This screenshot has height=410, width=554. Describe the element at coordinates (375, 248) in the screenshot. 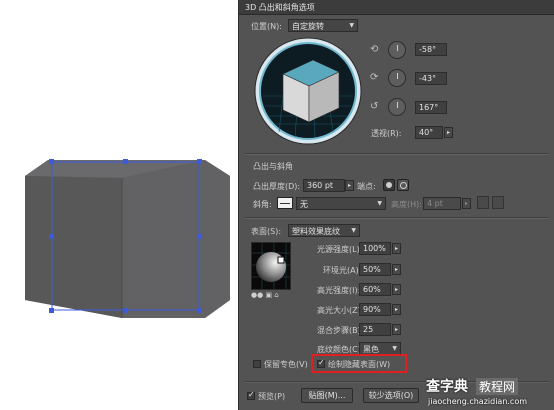

I see `light-intensity-field: 100%` at that location.